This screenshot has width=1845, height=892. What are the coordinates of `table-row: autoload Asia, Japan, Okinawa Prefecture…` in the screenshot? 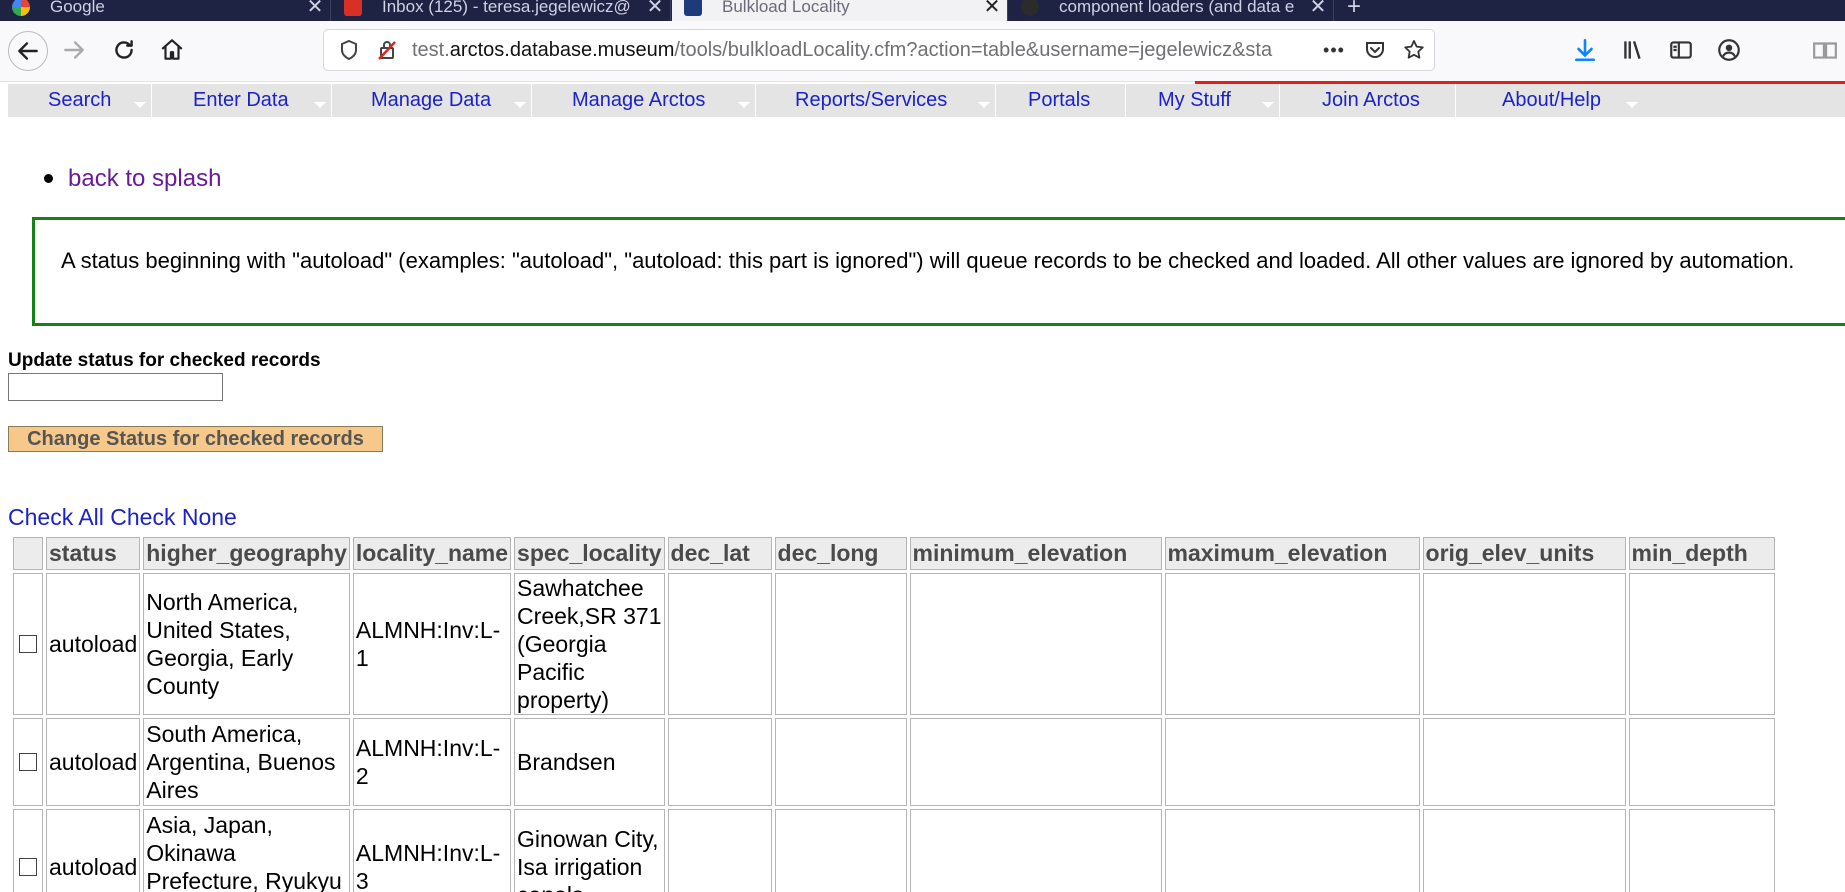 It's located at (894, 850).